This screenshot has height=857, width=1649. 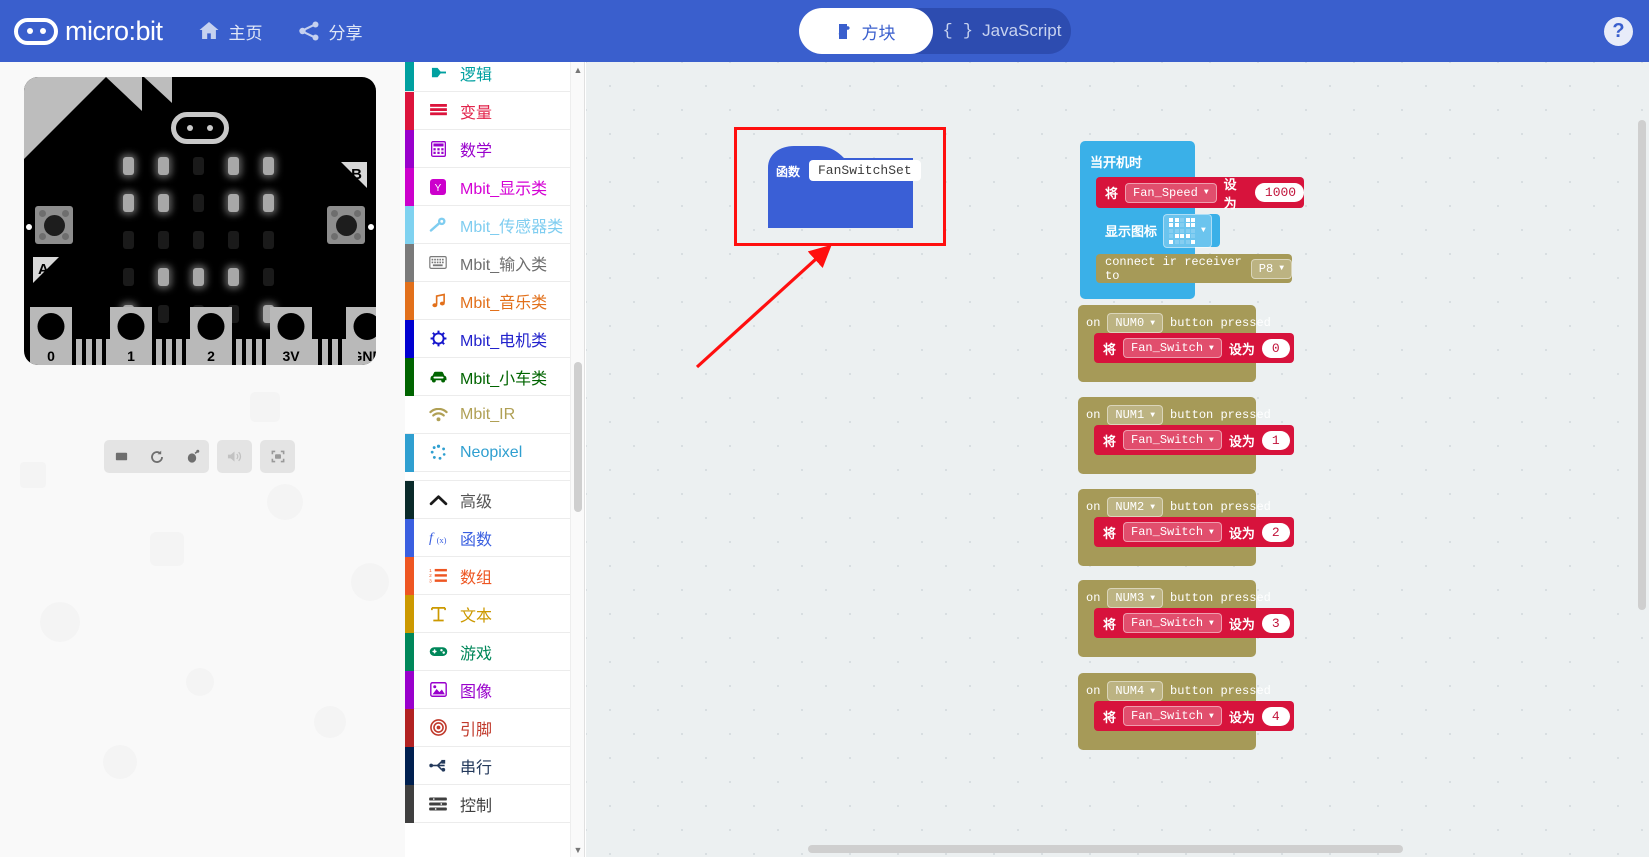 What do you see at coordinates (763, 306) in the screenshot?
I see `red-arrow` at bounding box center [763, 306].